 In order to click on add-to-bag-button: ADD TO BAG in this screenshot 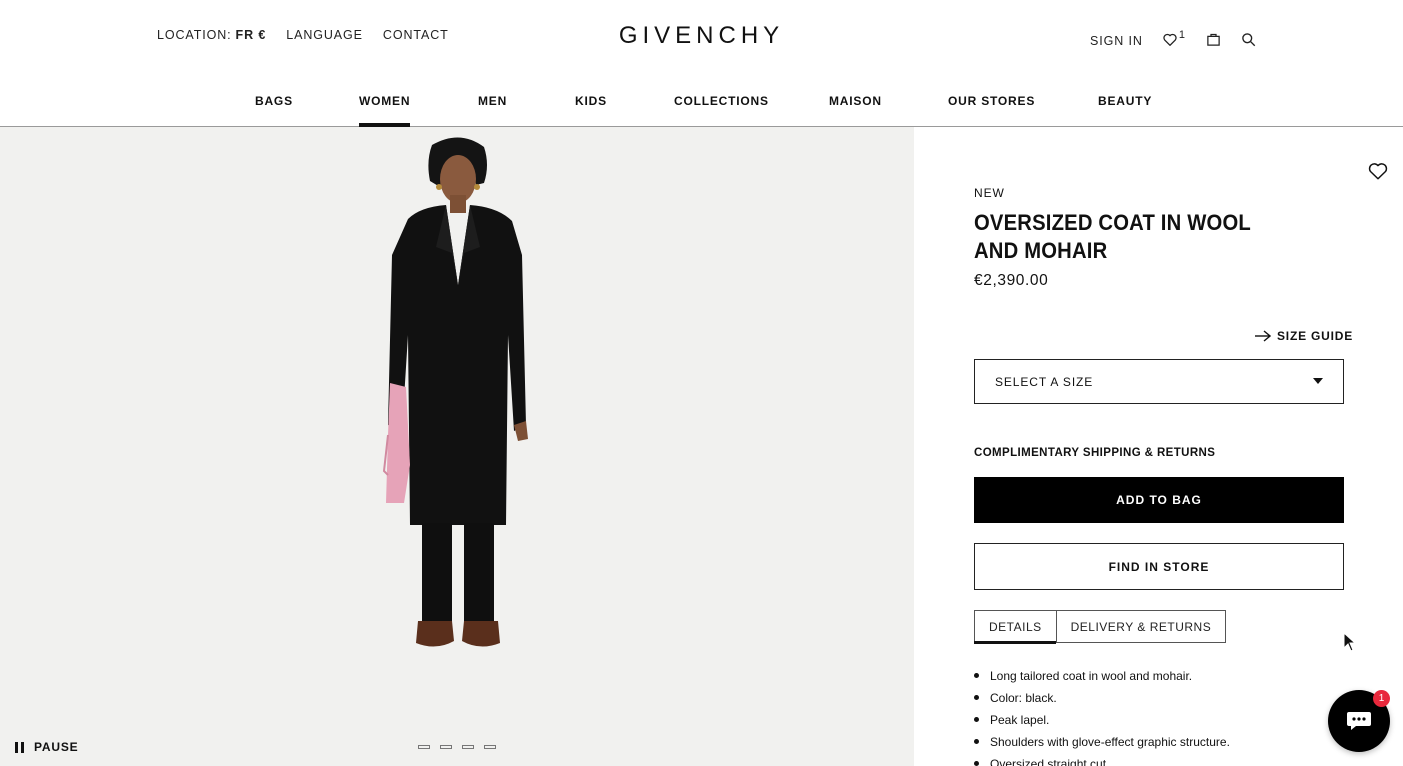, I will do `click(1159, 500)`.